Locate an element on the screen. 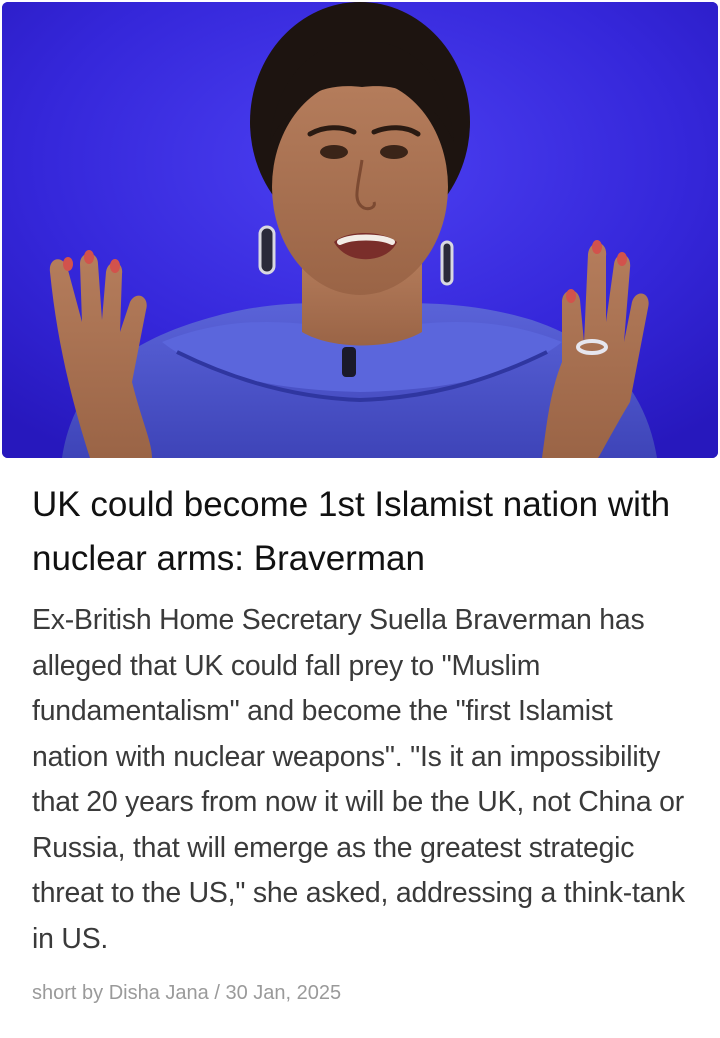  byline-prefix: short by is located at coordinates (68, 993).